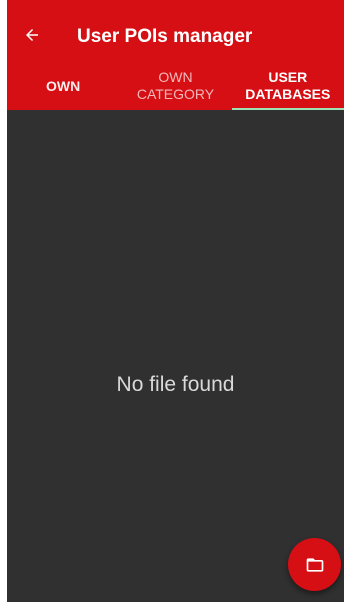  What do you see at coordinates (287, 109) in the screenshot?
I see `active-tab-indicator` at bounding box center [287, 109].